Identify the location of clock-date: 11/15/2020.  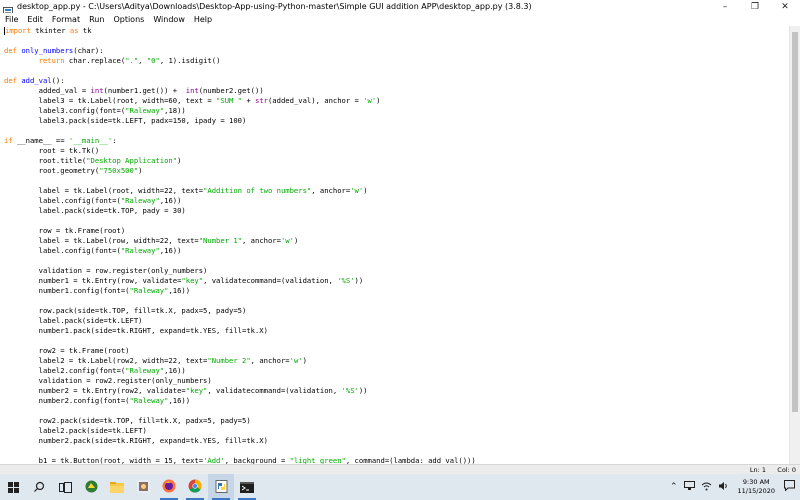
(756, 491).